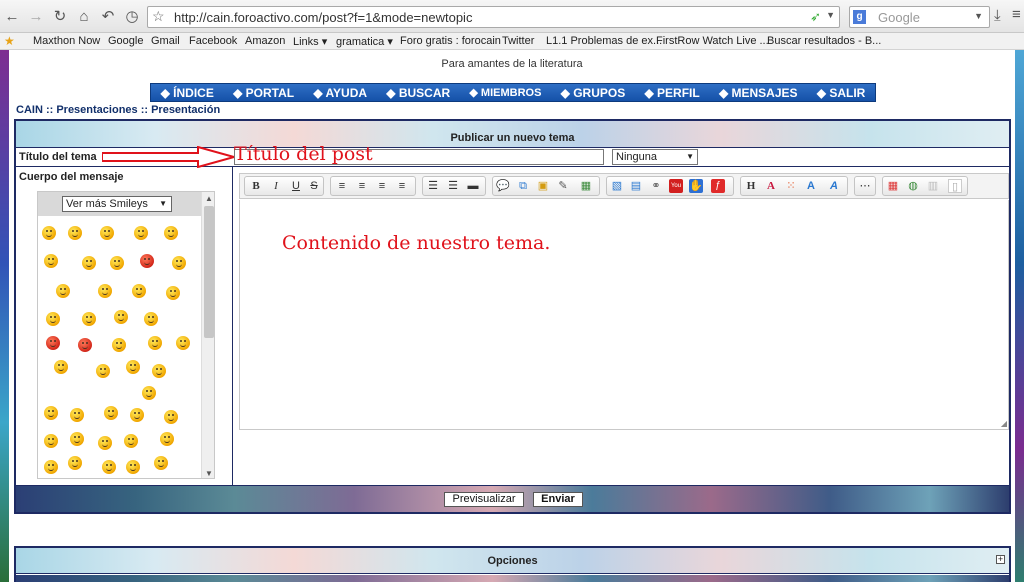  What do you see at coordinates (84, 17) in the screenshot?
I see `home-icon: ⌂` at bounding box center [84, 17].